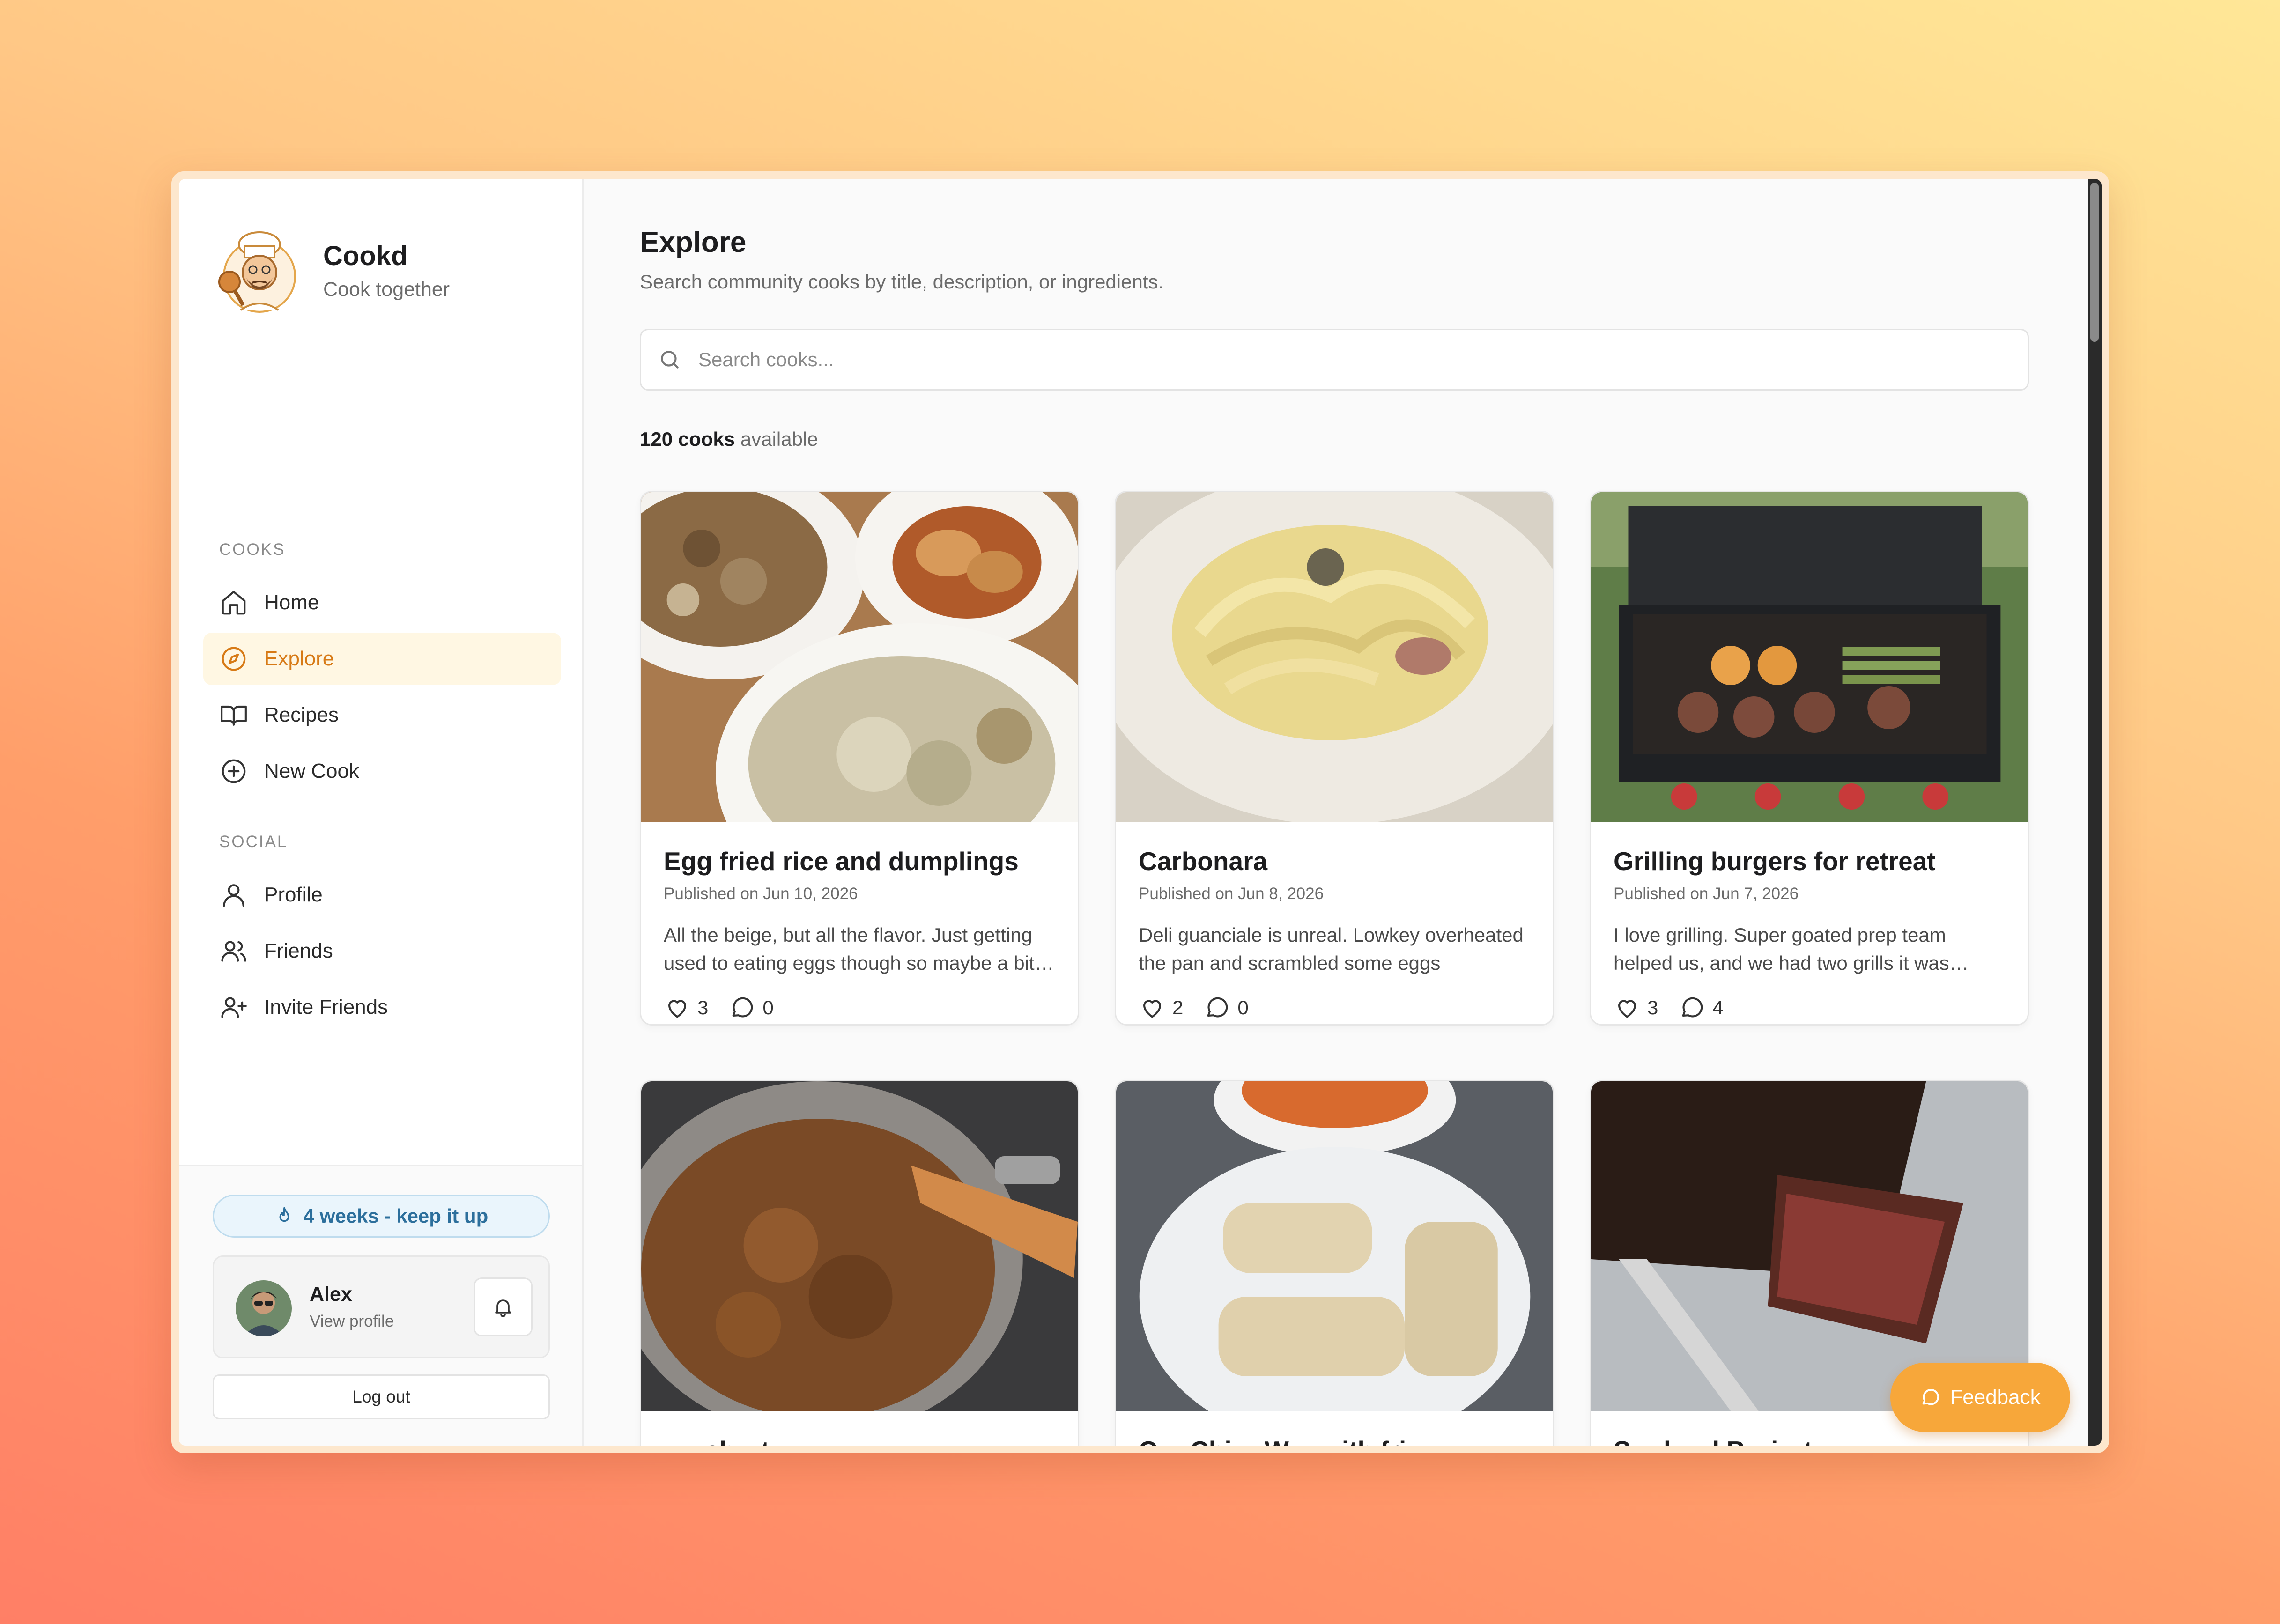  I want to click on compass-icon, so click(234, 659).